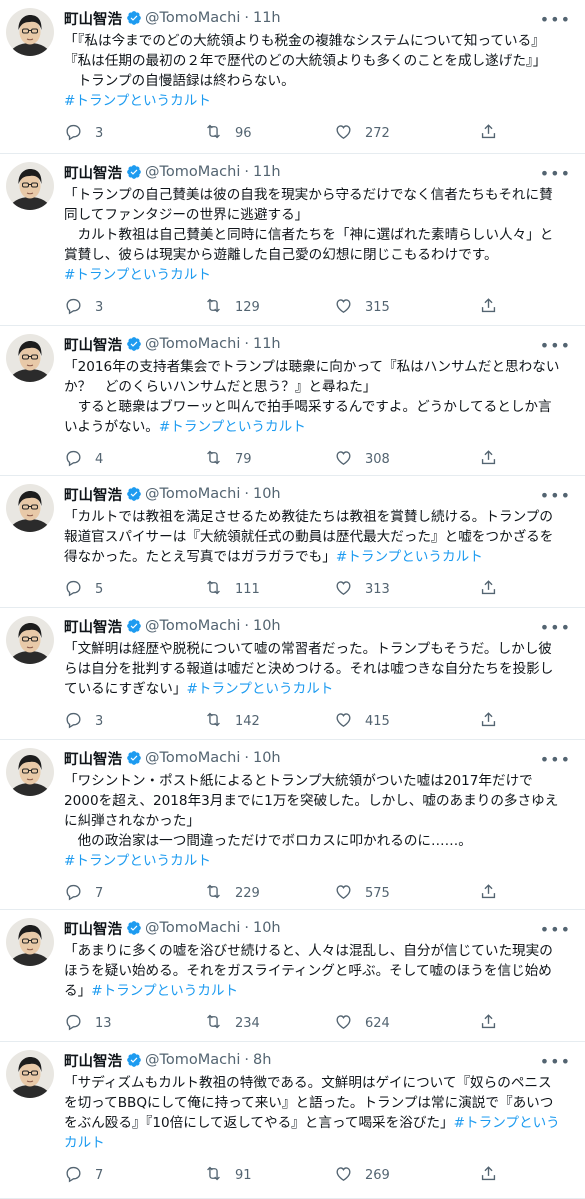 This screenshot has width=585, height=1199. What do you see at coordinates (269, 1175) in the screenshot?
I see `retweet-button: 91` at bounding box center [269, 1175].